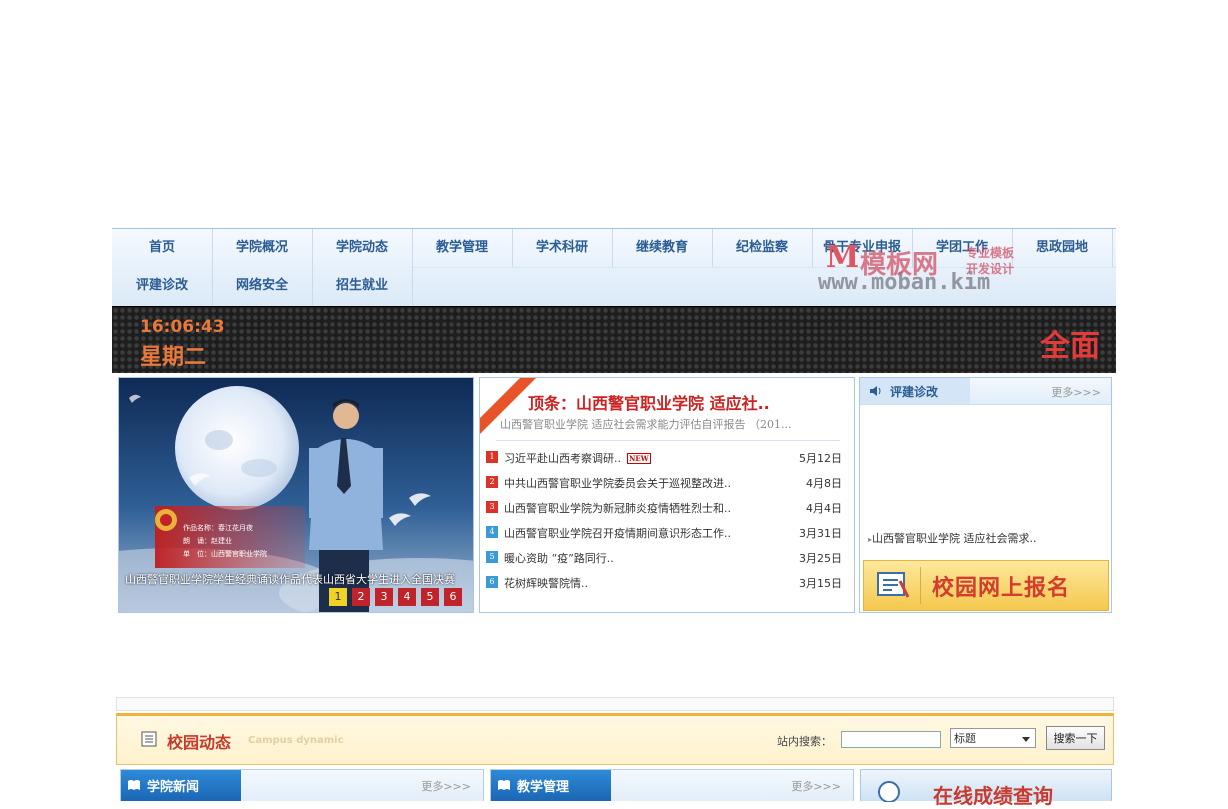 This screenshot has width=1228, height=809. I want to click on campus-dynamic-bar: 校园动态 Campus dynamic 站内搜索： 标题 搜索一下, so click(615, 739).